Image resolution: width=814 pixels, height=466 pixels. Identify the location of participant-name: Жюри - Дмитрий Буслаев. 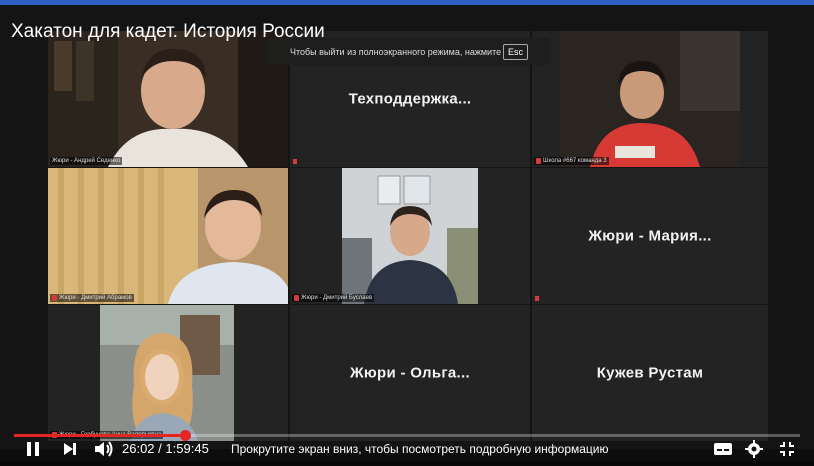
(337, 298).